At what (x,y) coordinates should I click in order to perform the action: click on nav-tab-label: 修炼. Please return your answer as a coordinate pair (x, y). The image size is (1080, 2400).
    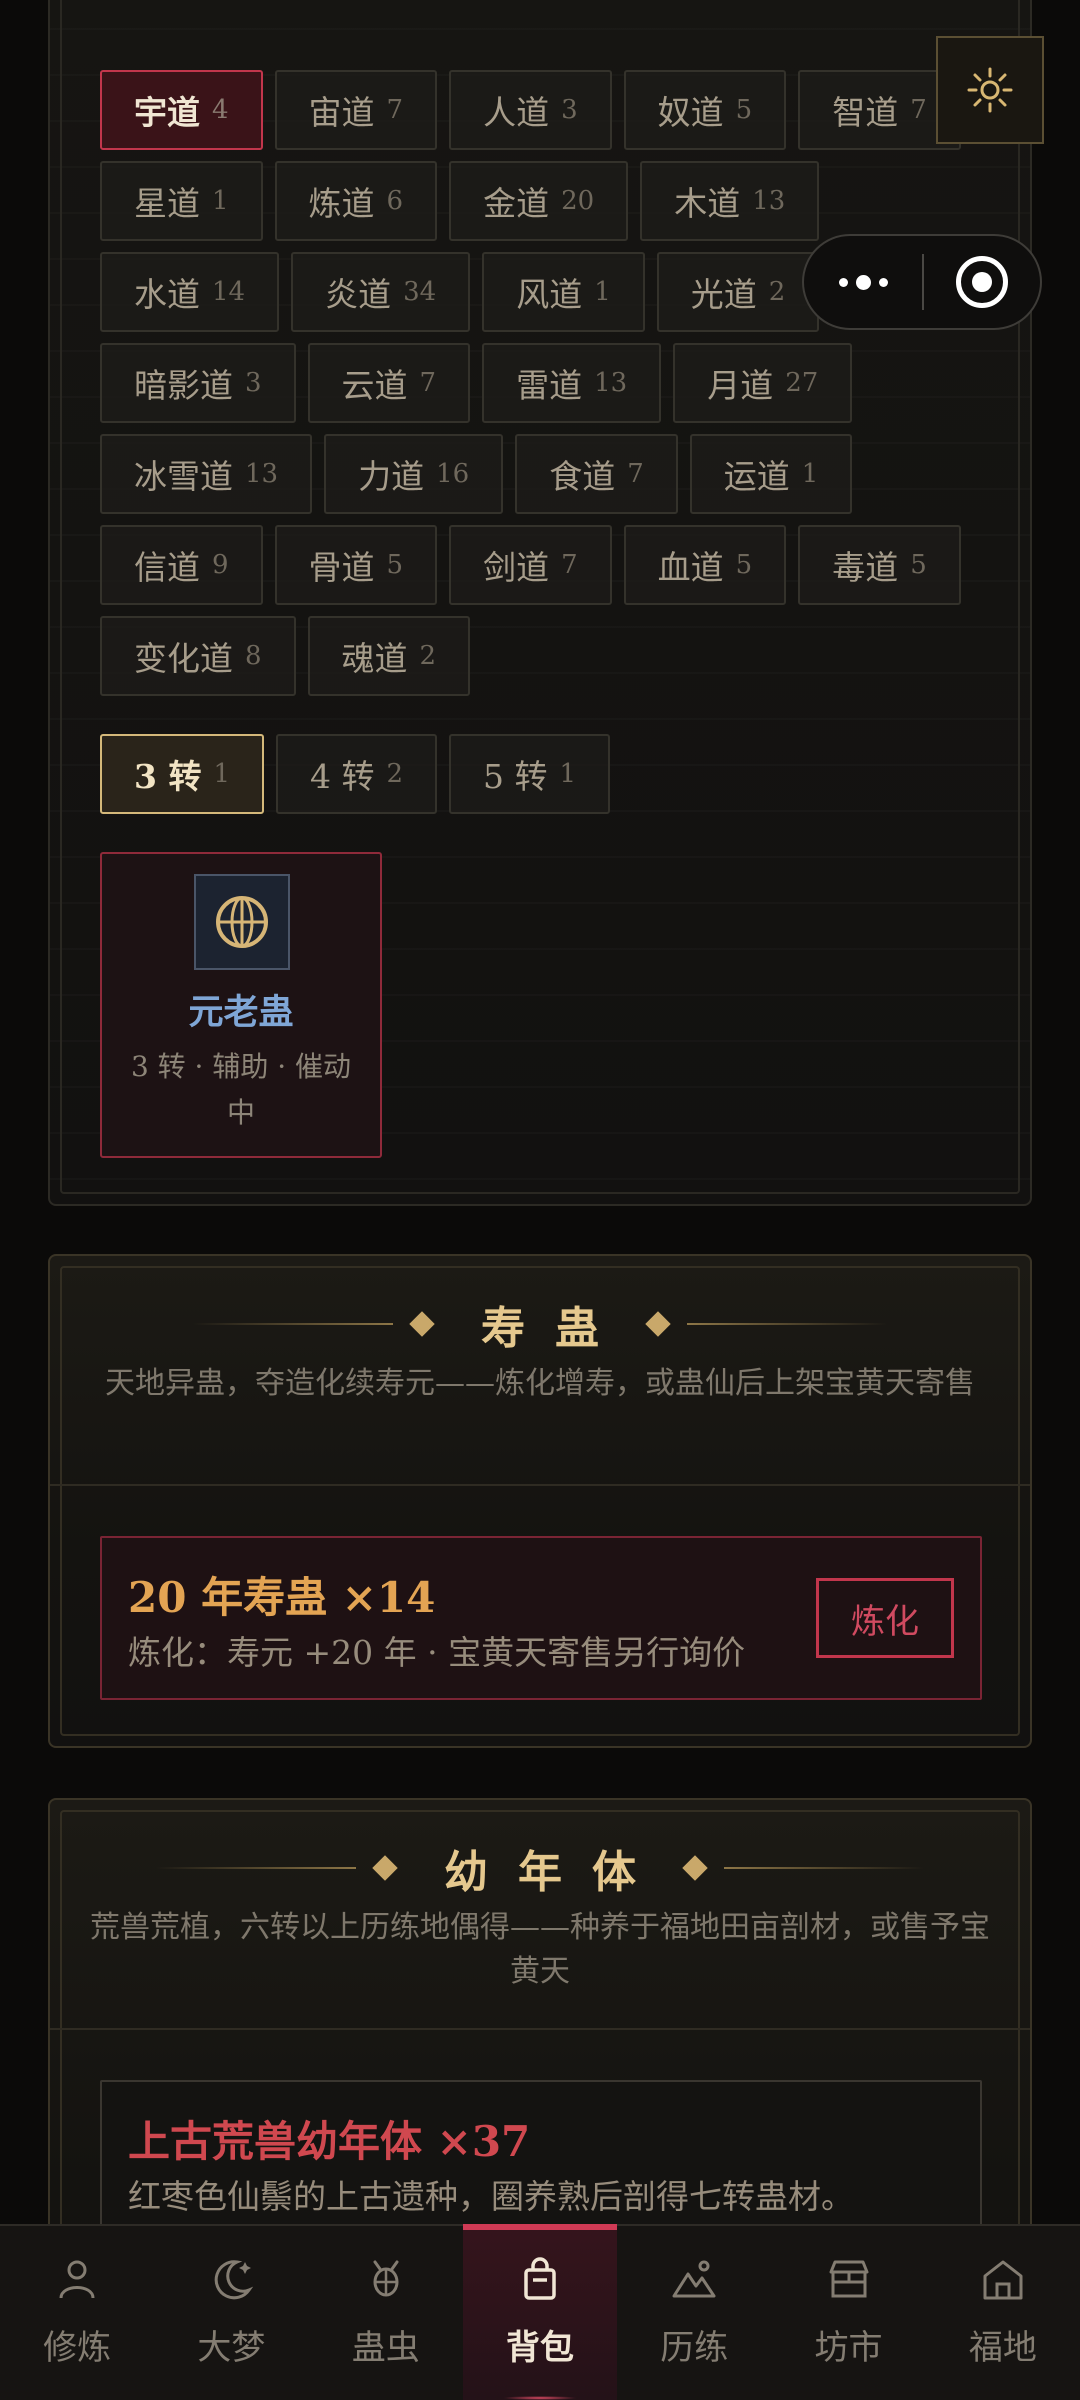
    Looking at the image, I should click on (77, 2348).